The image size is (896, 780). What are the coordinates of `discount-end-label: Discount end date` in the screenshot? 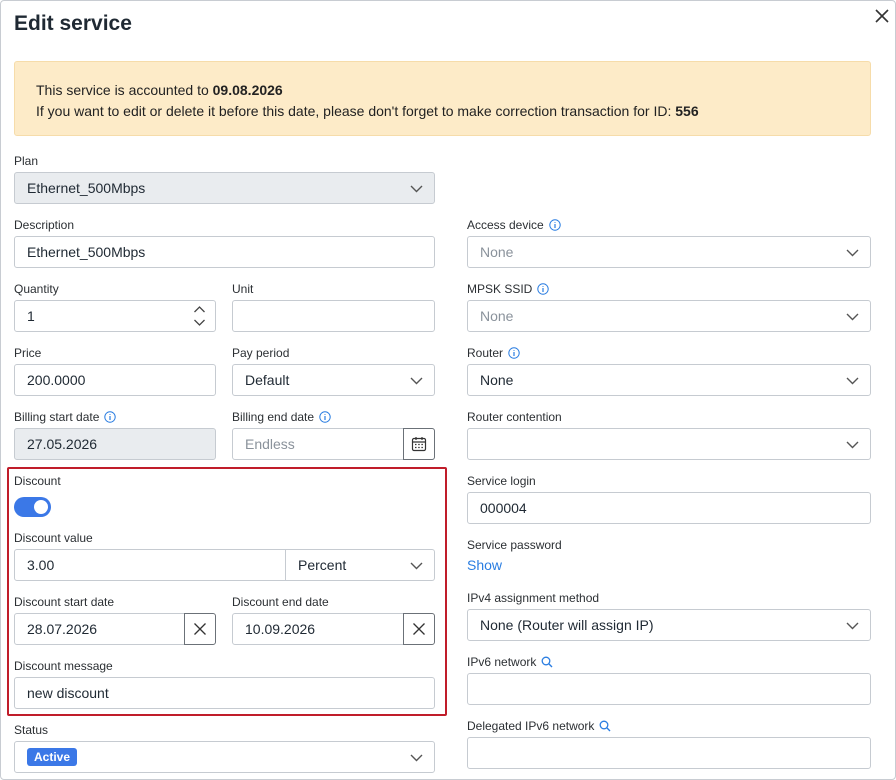 It's located at (280, 602).